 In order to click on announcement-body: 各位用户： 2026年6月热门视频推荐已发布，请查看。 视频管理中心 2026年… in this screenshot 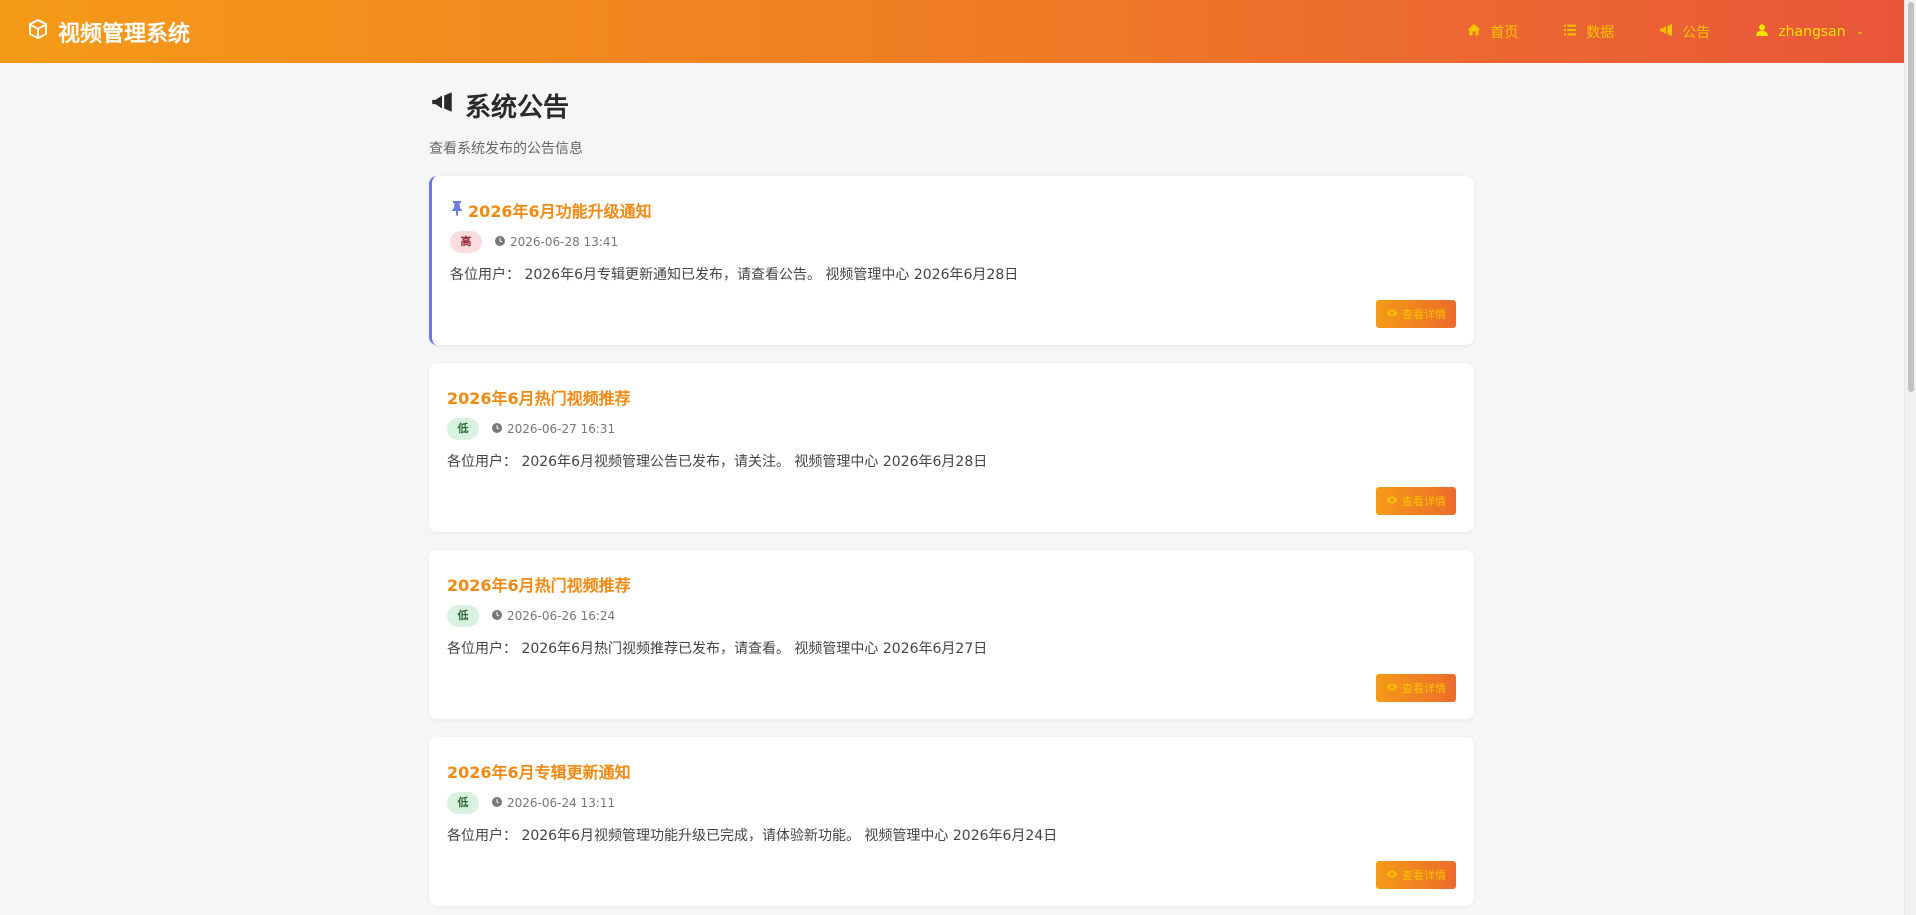, I will do `click(717, 649)`.